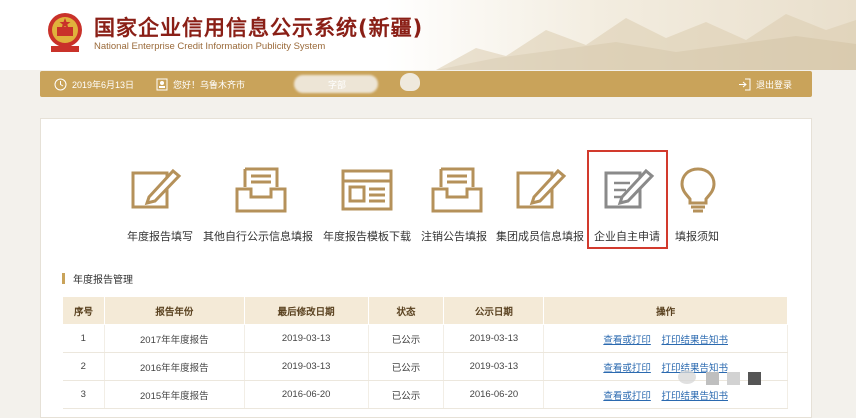 The height and width of the screenshot is (418, 856). What do you see at coordinates (367, 236) in the screenshot?
I see `func-label-template-download: 年度报告模板下载` at bounding box center [367, 236].